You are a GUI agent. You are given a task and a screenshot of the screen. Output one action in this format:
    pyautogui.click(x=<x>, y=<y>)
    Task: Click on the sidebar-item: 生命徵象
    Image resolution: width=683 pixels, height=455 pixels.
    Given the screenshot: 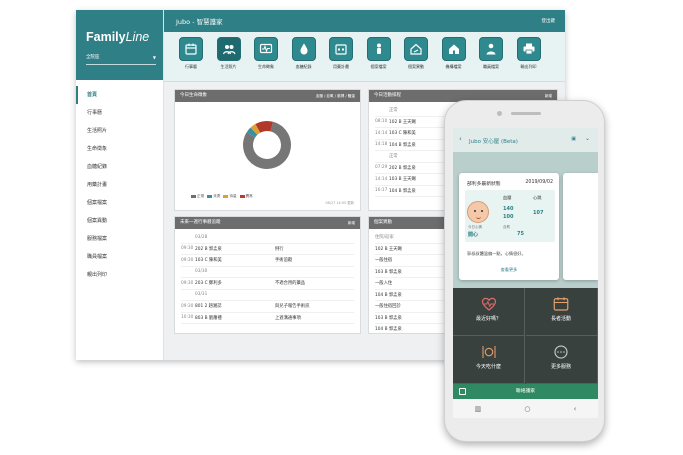 What is the action you would take?
    pyautogui.click(x=119, y=149)
    